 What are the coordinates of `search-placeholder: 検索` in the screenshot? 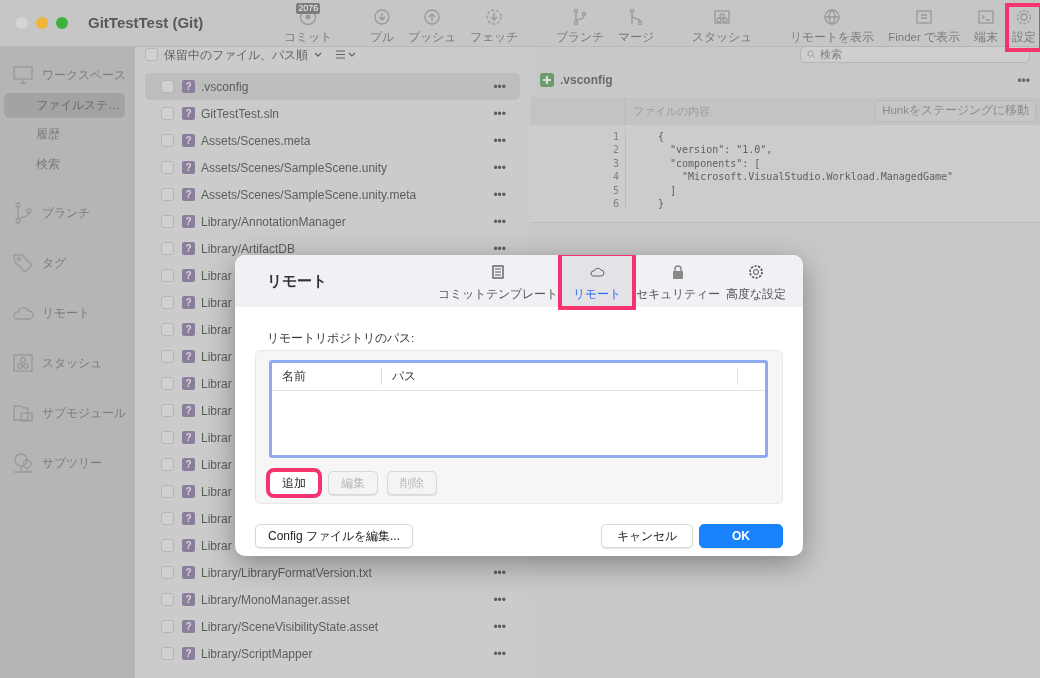 It's located at (831, 55).